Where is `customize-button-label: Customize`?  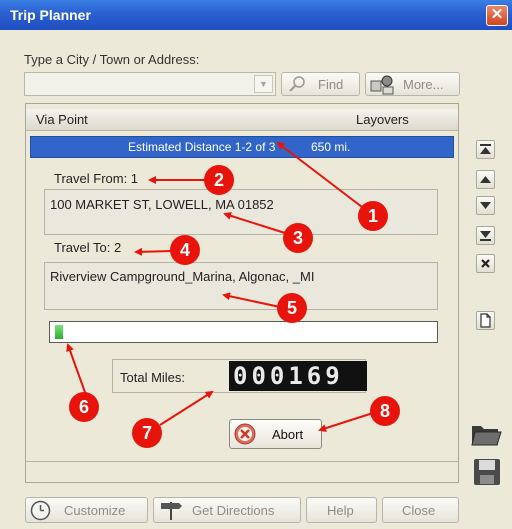 customize-button-label: Customize is located at coordinates (95, 510).